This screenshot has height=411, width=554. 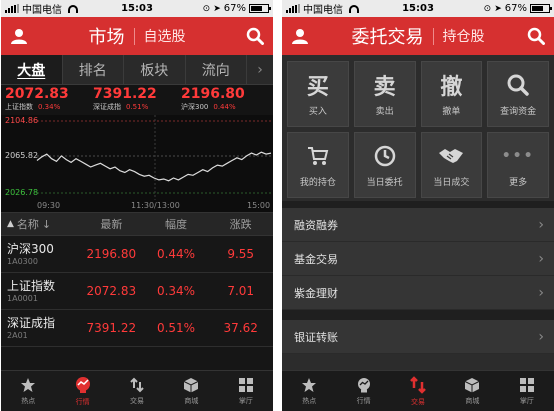 What do you see at coordinates (240, 224) in the screenshot?
I see `header-rise: 涨跌` at bounding box center [240, 224].